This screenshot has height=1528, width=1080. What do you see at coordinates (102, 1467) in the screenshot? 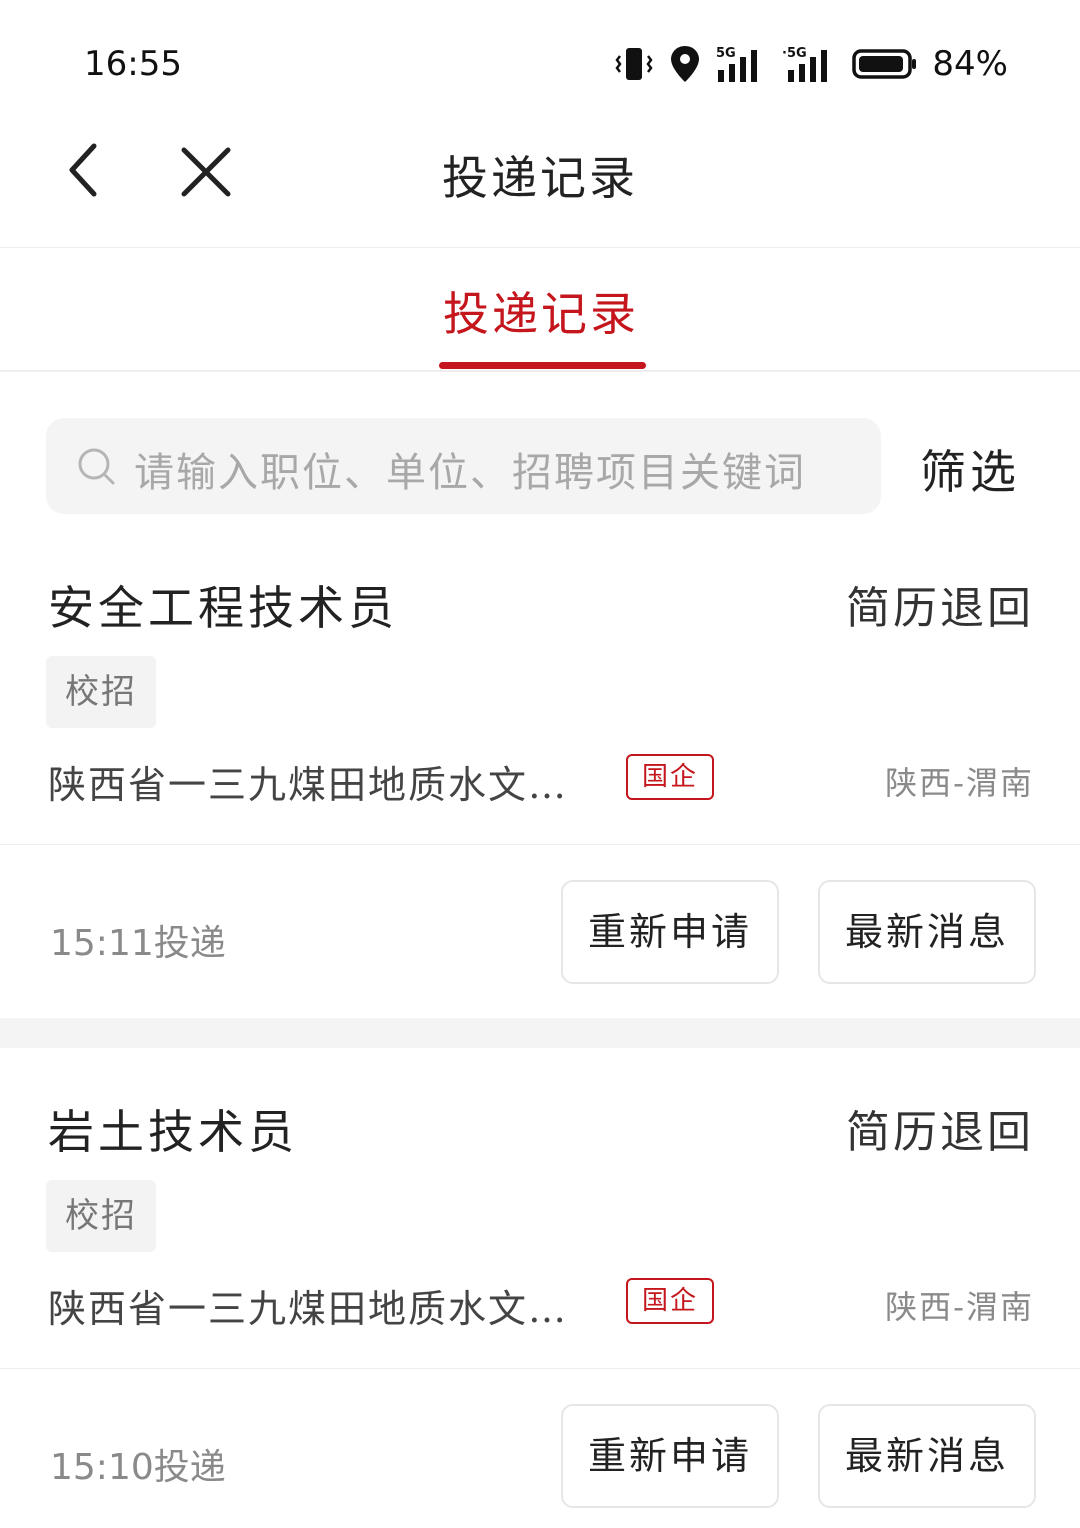
I see `delivery-time-value: 15:10` at bounding box center [102, 1467].